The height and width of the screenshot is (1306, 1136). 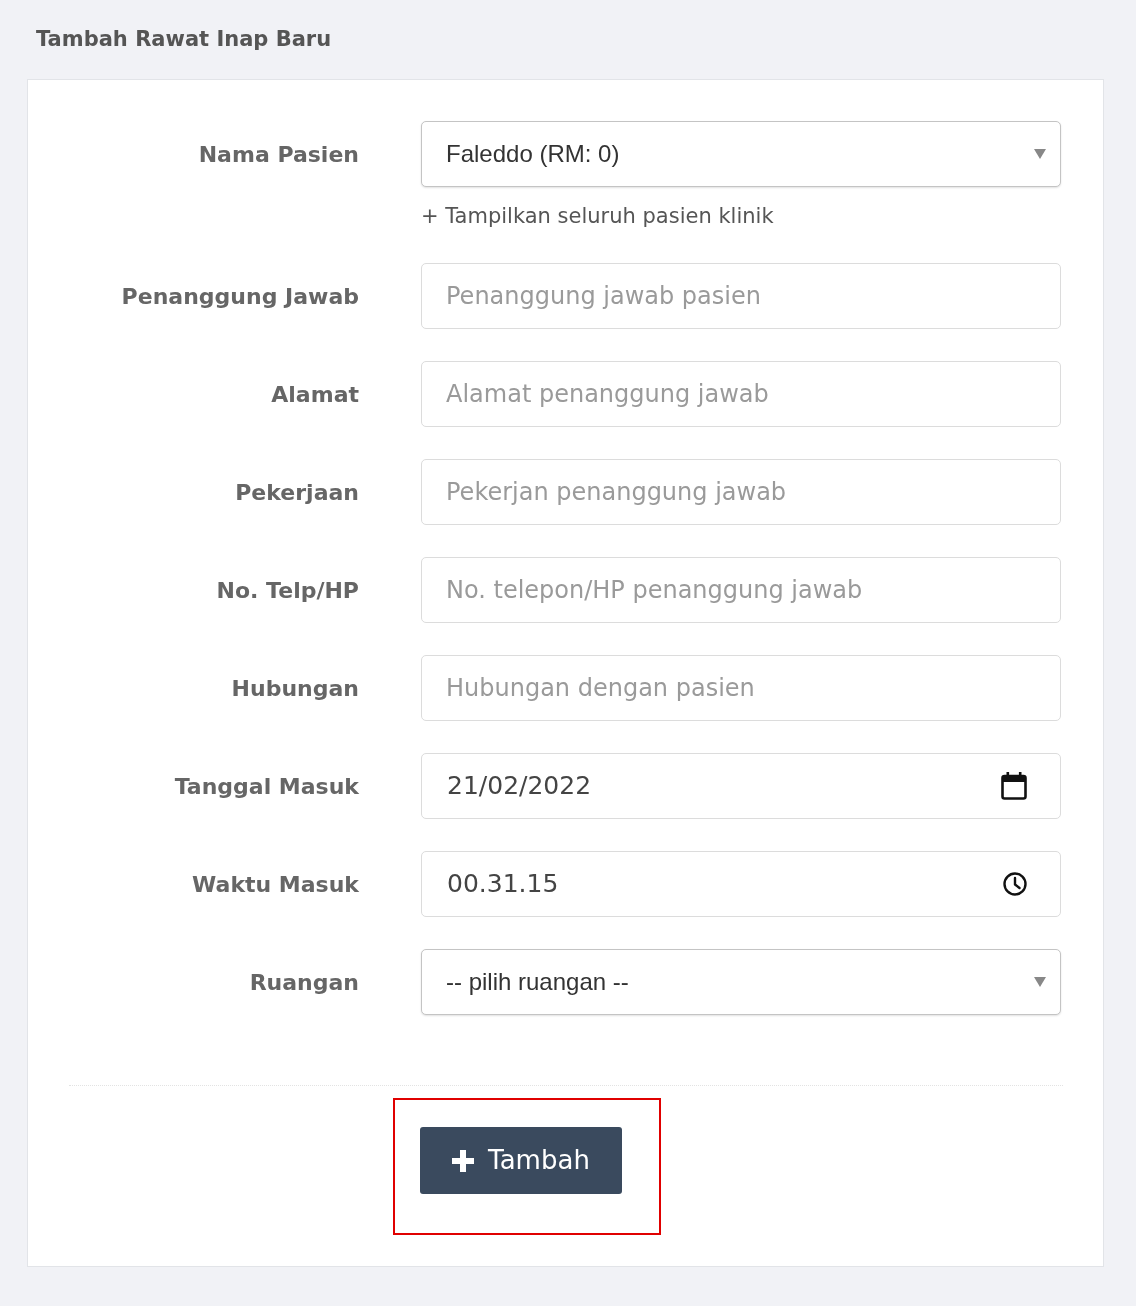 What do you see at coordinates (315, 394) in the screenshot?
I see `field-label: Alamat` at bounding box center [315, 394].